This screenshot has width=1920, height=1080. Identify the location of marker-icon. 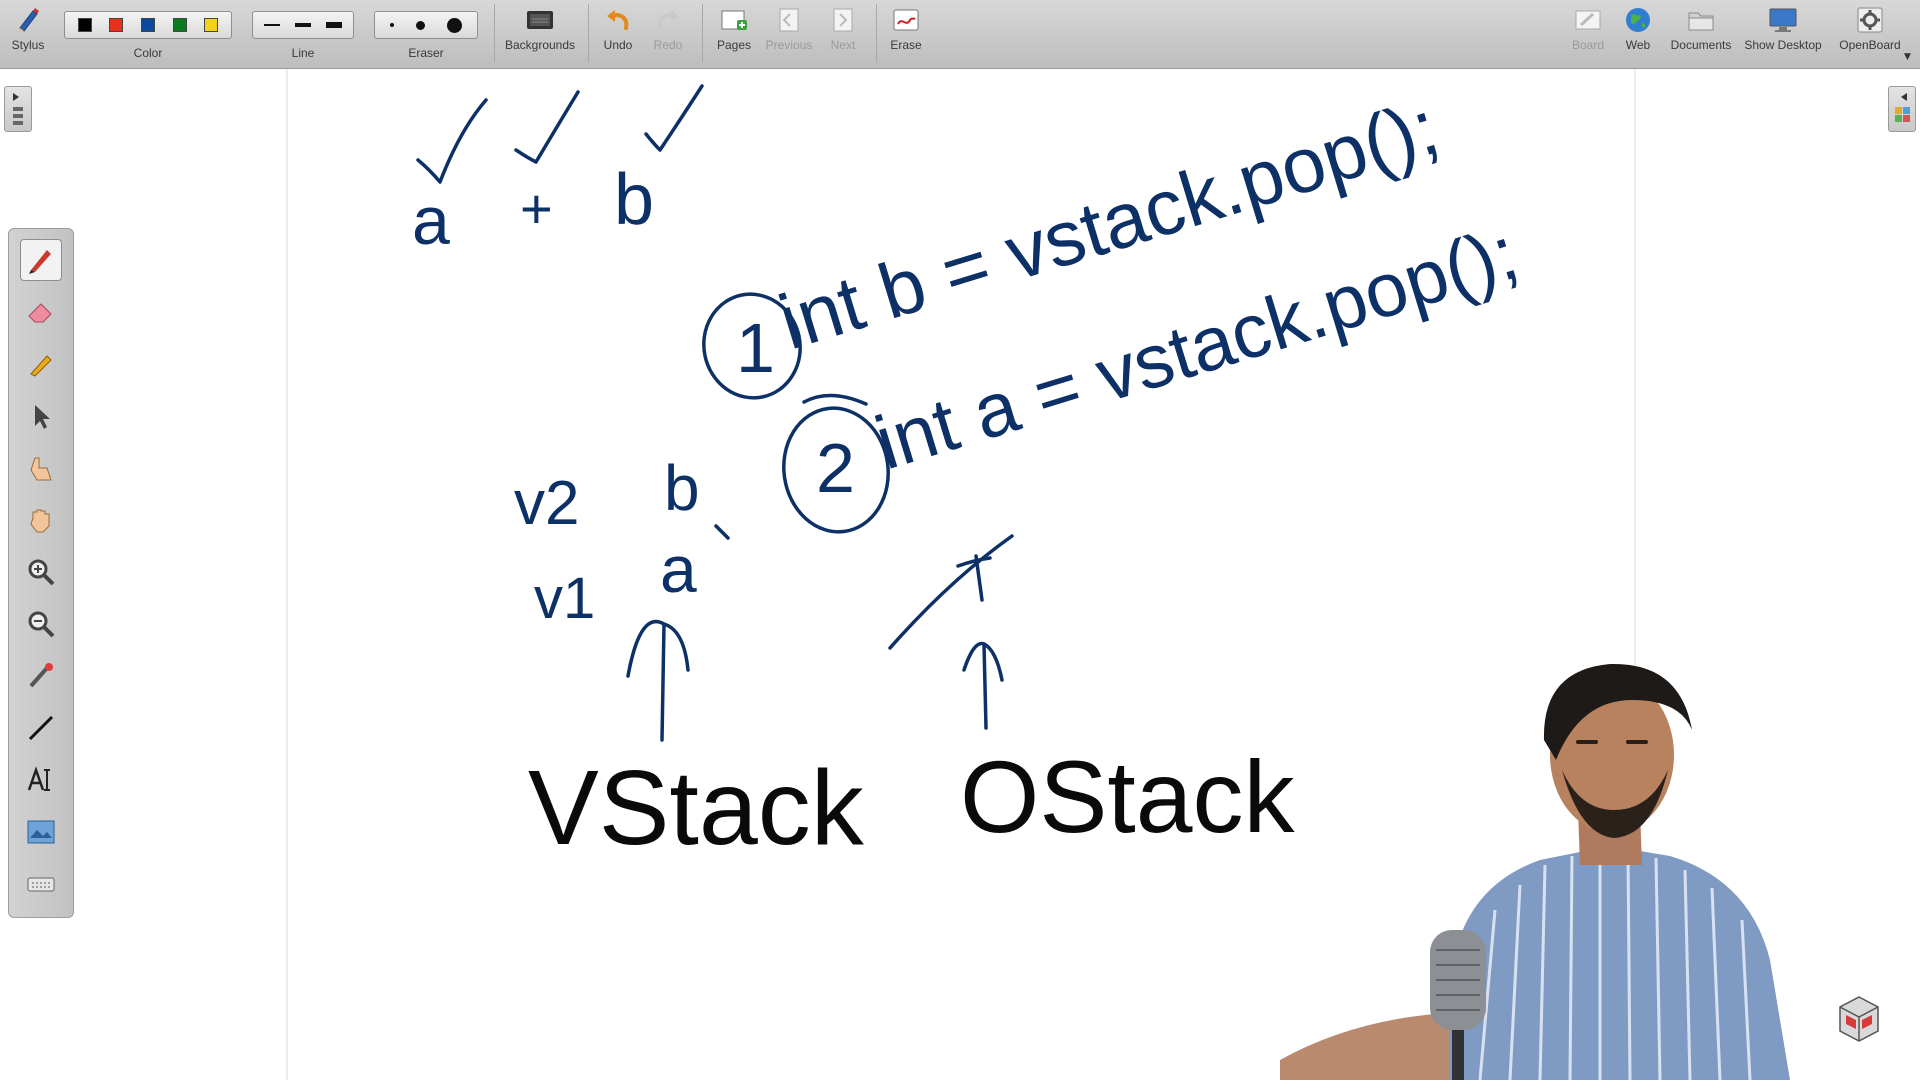
(41, 366).